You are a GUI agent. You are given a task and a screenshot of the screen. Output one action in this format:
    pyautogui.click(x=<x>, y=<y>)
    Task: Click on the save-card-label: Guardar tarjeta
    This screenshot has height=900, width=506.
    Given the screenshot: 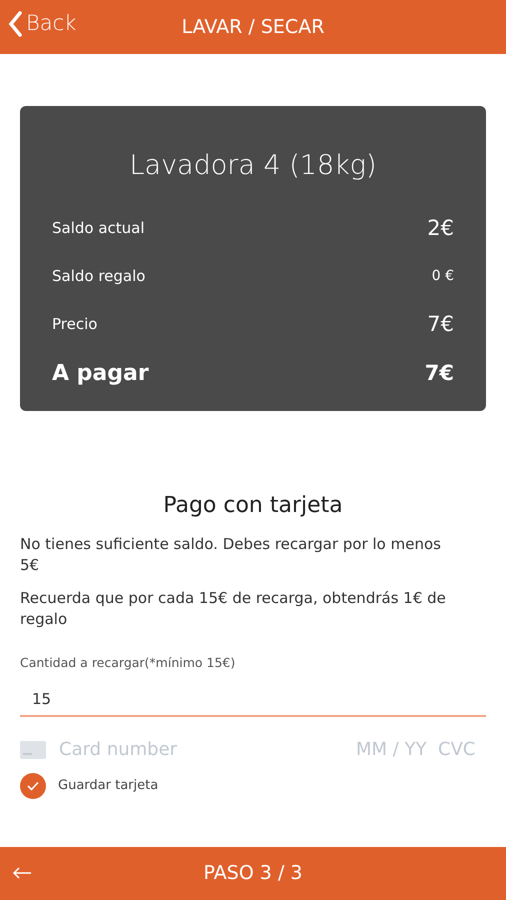 What is the action you would take?
    pyautogui.click(x=108, y=786)
    